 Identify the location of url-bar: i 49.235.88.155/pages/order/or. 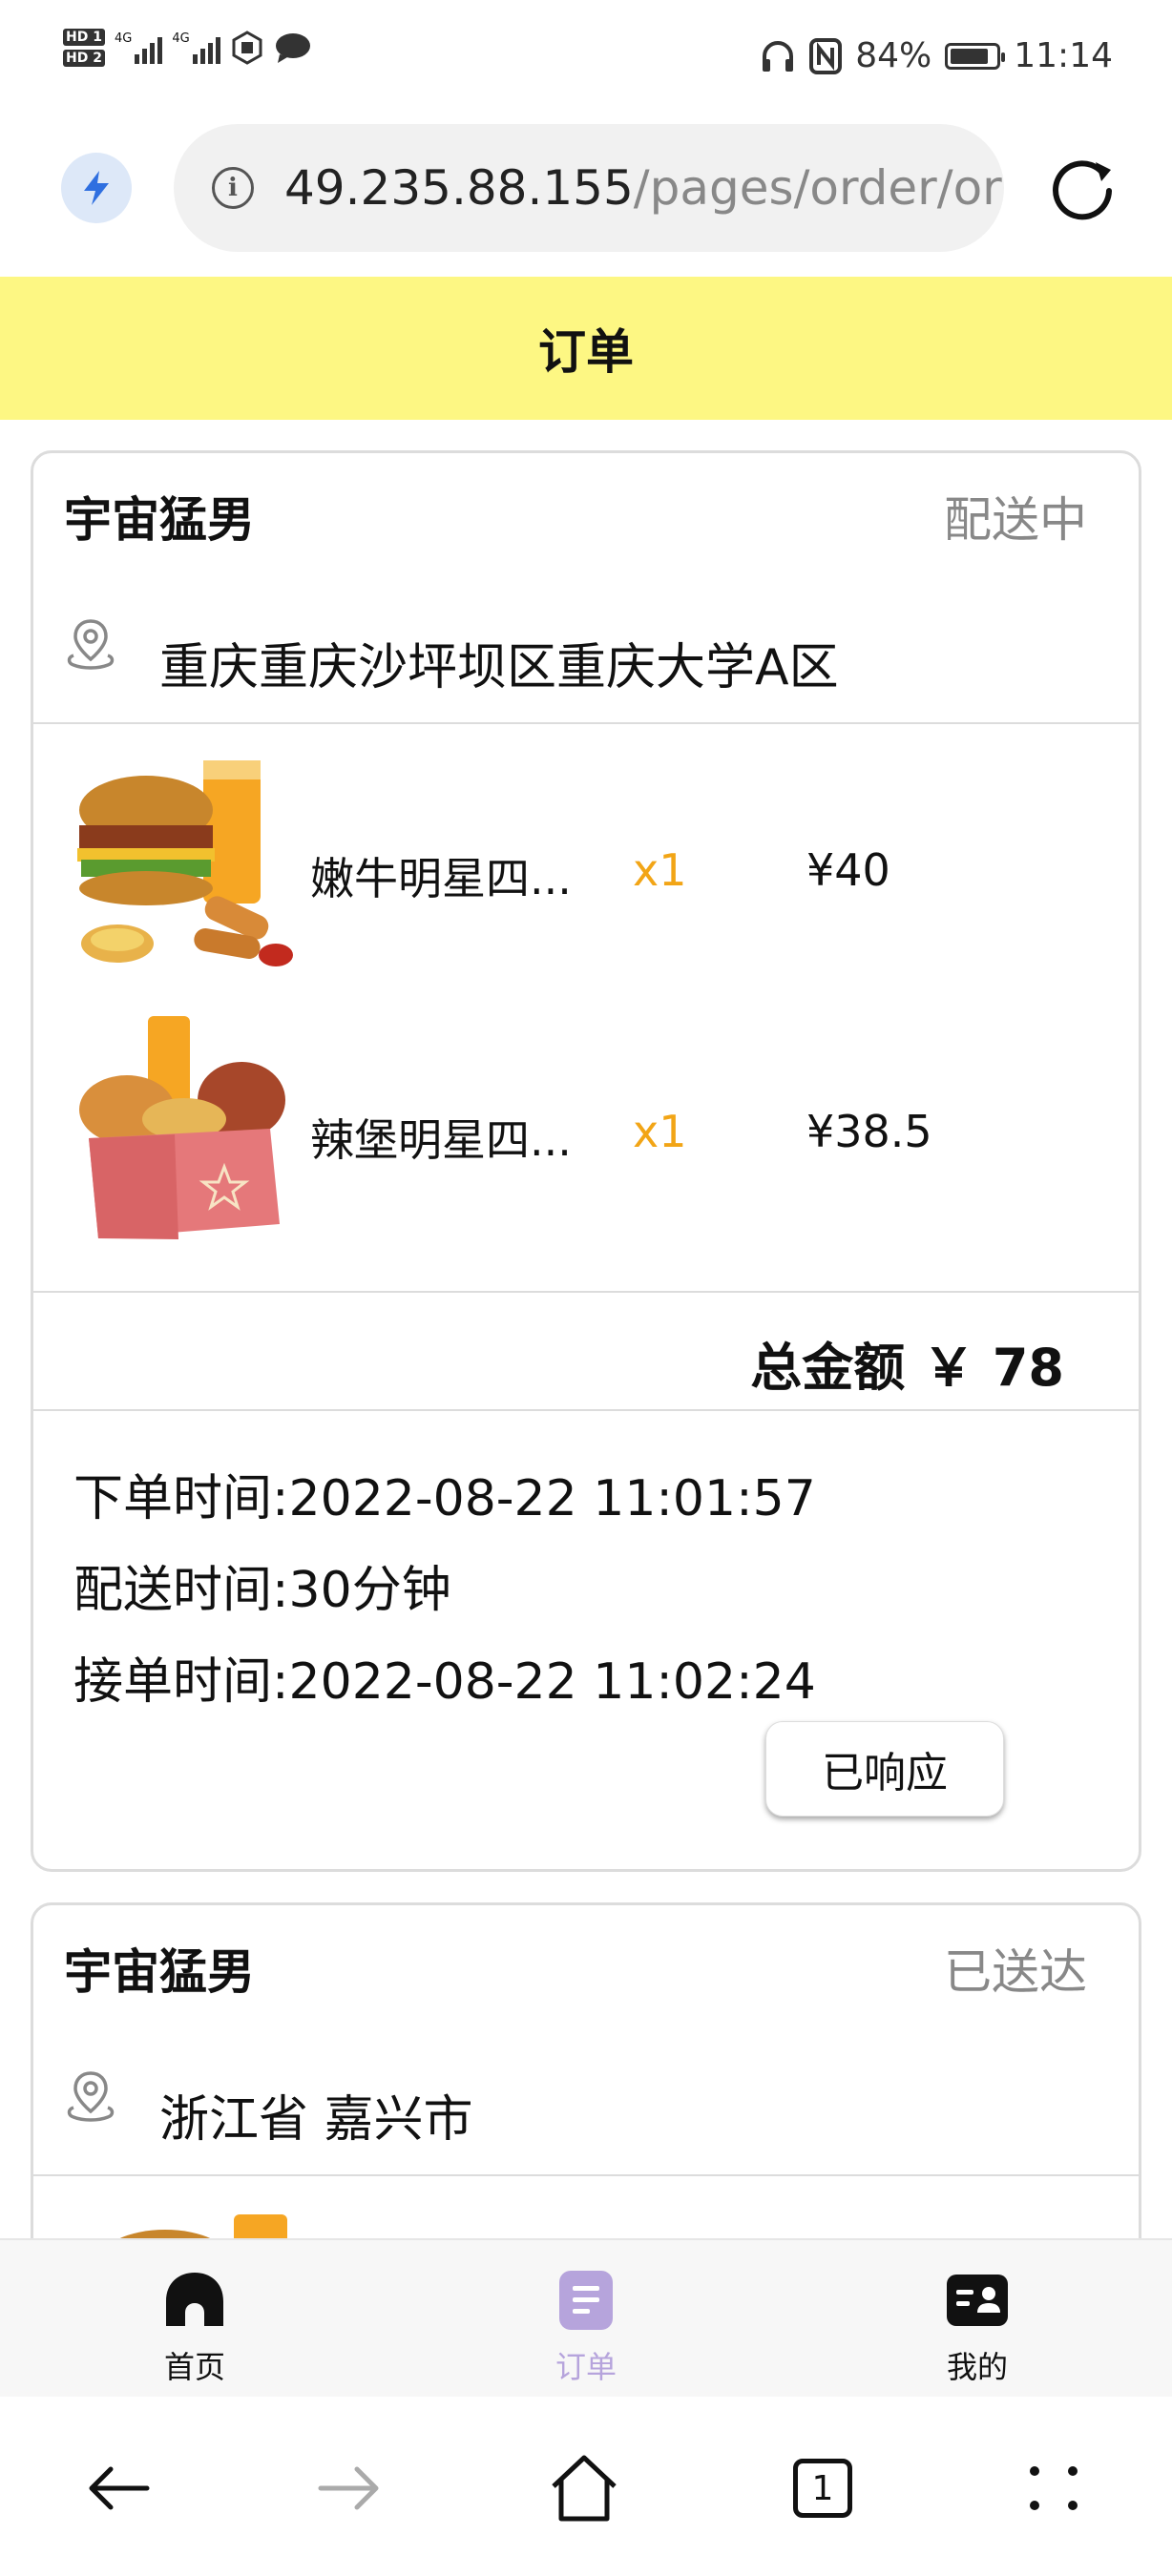
(589, 188).